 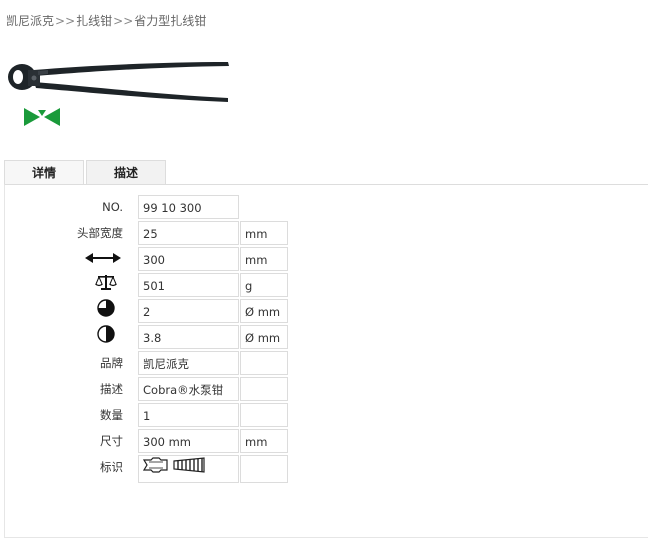 I want to click on spec-row-marking: 标识, so click(x=155, y=469).